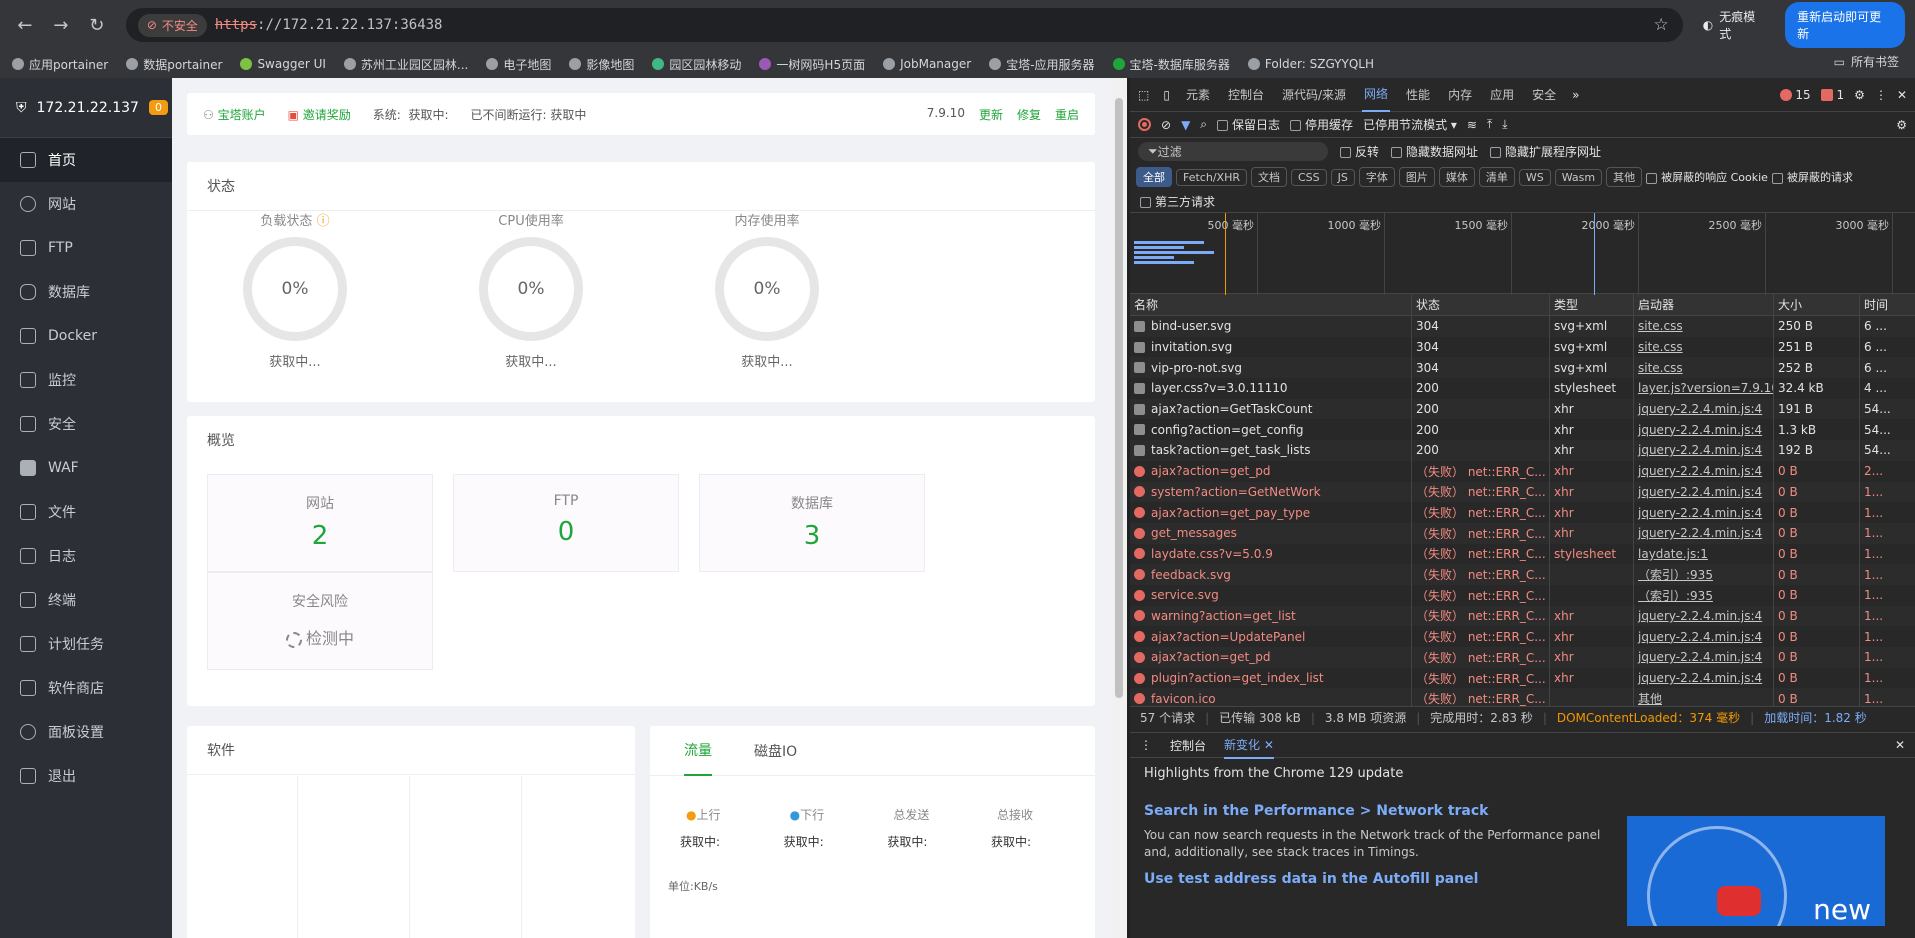 The width and height of the screenshot is (1915, 938). Describe the element at coordinates (1624, 177) in the screenshot. I see `type-filter-other: 其他` at that location.